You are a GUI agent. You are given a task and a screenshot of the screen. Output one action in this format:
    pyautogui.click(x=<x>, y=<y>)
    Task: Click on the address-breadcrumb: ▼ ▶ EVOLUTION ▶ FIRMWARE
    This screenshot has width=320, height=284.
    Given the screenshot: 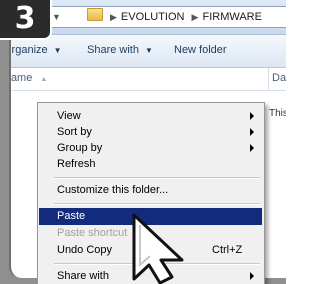 What is the action you would take?
    pyautogui.click(x=166, y=17)
    